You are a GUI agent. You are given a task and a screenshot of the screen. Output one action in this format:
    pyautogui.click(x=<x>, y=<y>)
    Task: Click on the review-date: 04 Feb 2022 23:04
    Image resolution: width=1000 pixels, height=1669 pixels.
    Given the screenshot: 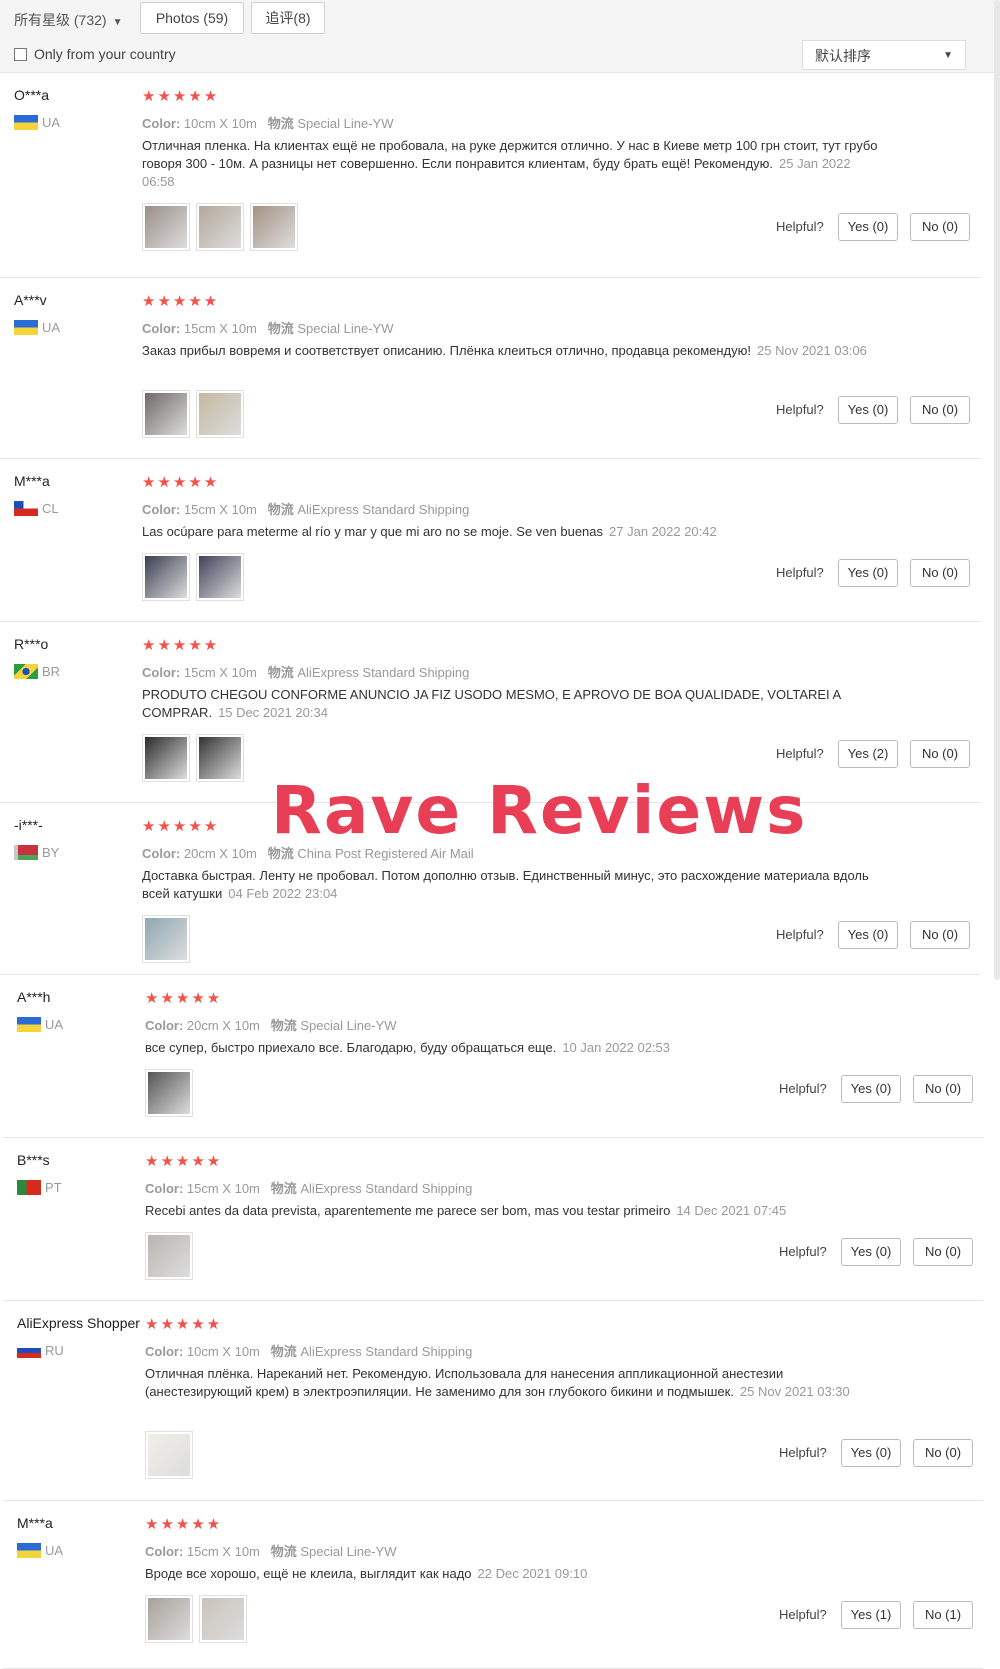 What is the action you would take?
    pyautogui.click(x=283, y=893)
    